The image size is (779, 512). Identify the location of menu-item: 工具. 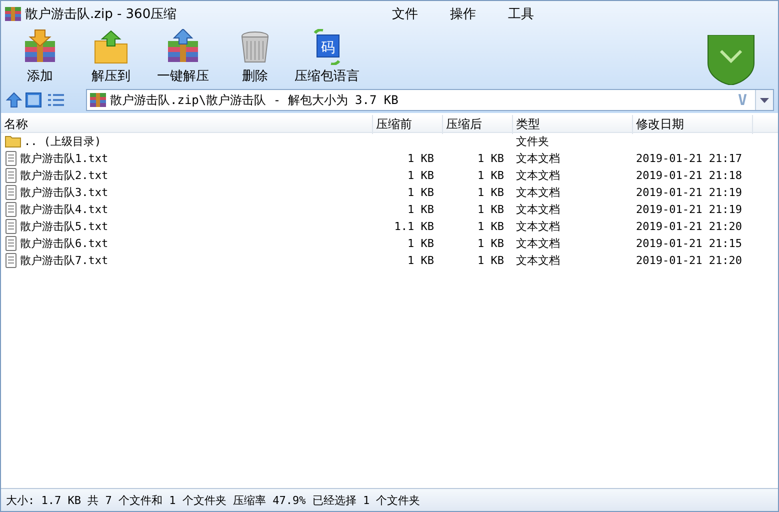
(521, 14).